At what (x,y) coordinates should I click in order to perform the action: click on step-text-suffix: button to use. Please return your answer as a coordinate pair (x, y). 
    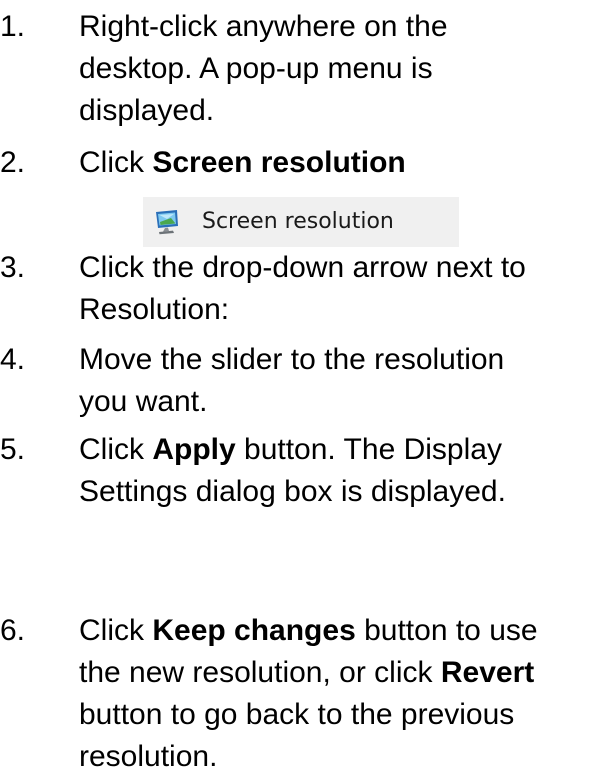
    Looking at the image, I should click on (446, 630).